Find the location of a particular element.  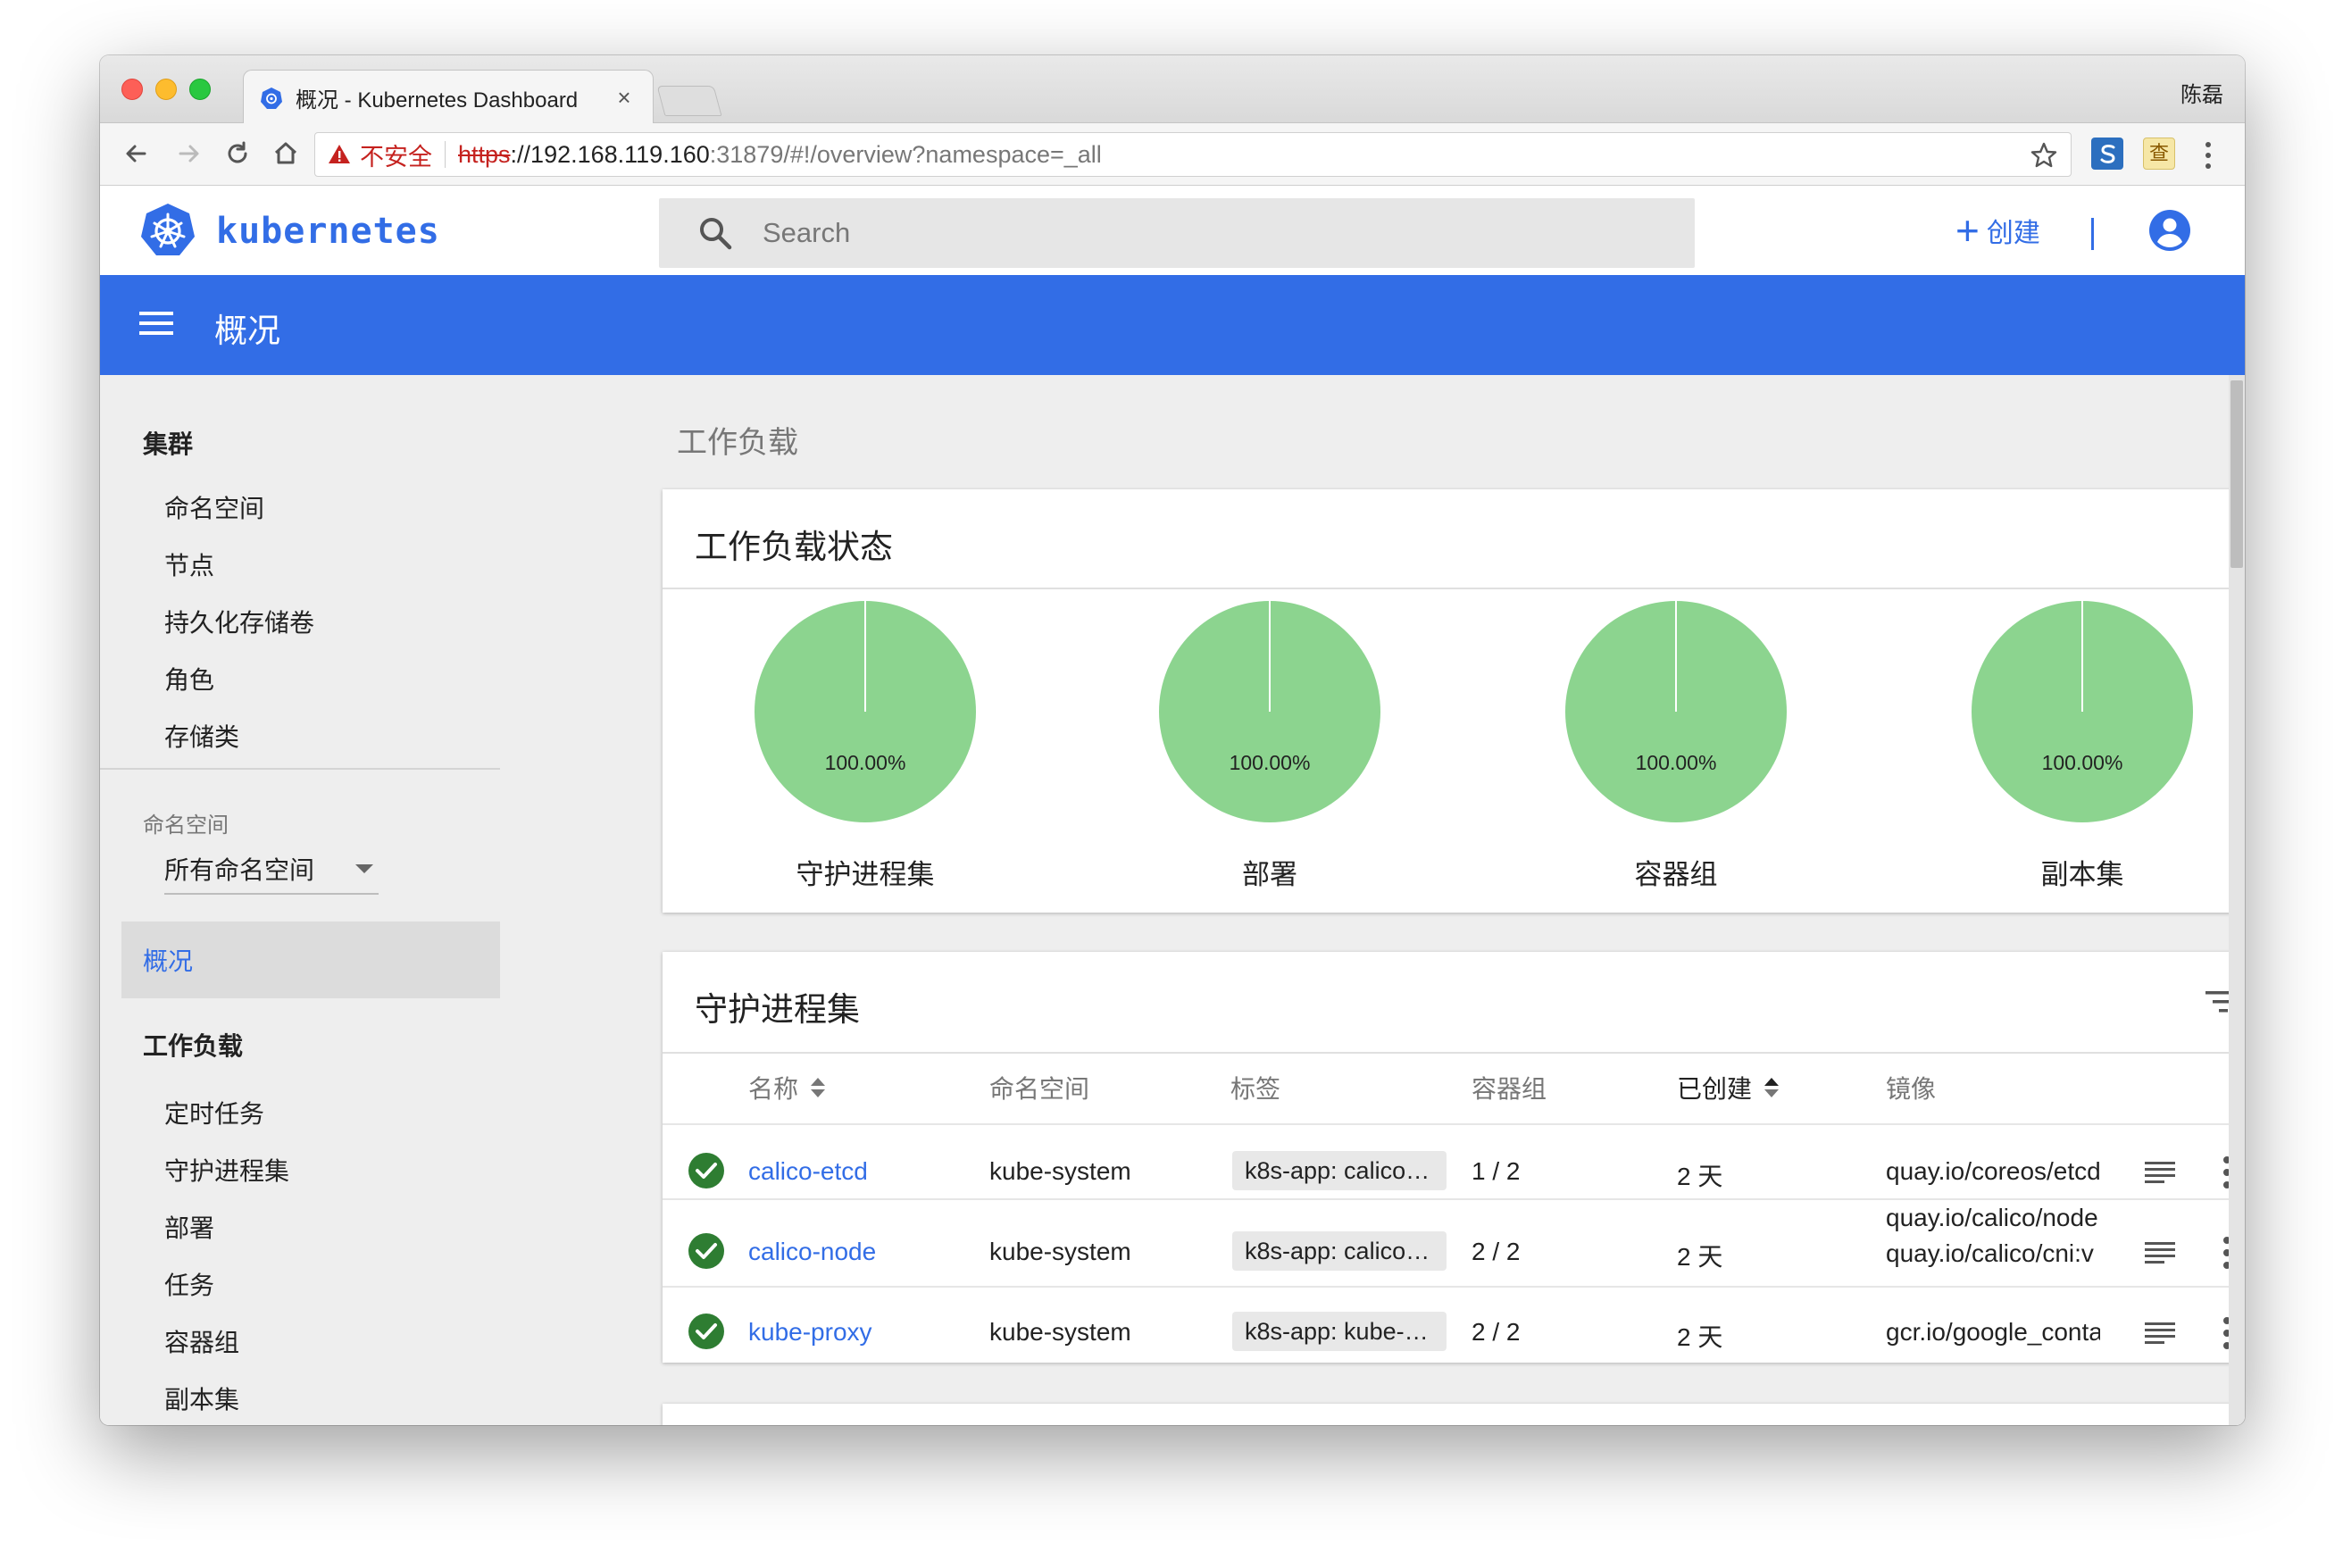

header-separator is located at coordinates (2092, 234).